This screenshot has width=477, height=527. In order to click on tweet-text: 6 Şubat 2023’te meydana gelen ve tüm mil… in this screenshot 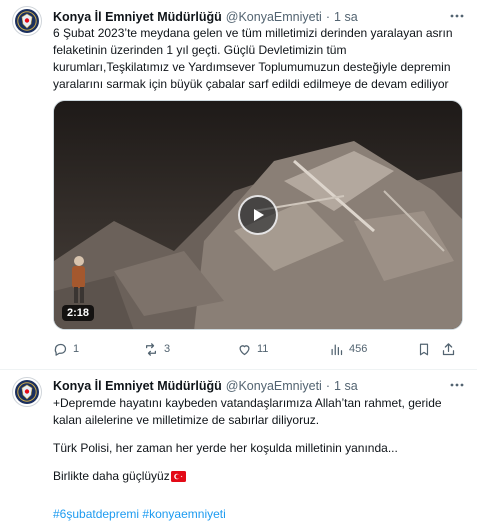, I will do `click(253, 58)`.